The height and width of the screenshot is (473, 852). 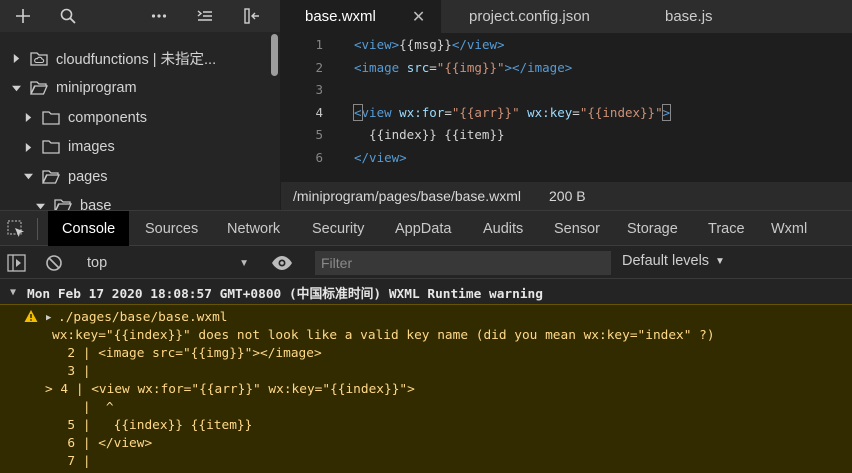 I want to click on tab-sources: Sources, so click(x=171, y=228).